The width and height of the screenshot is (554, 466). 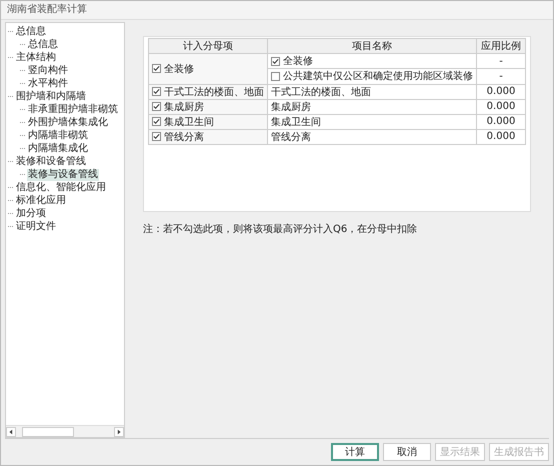 I want to click on column-header: 计入分母项, so click(x=208, y=46).